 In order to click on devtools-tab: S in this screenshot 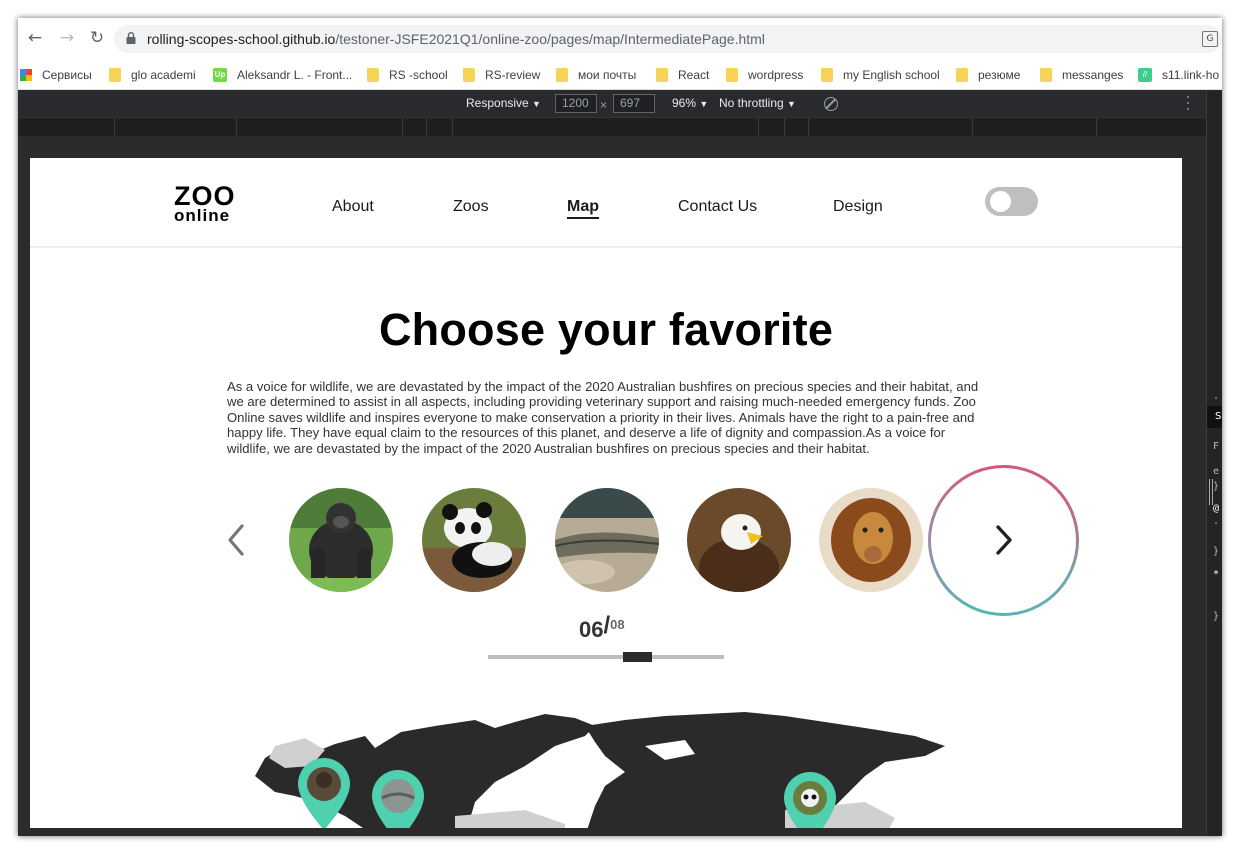, I will do `click(1214, 417)`.